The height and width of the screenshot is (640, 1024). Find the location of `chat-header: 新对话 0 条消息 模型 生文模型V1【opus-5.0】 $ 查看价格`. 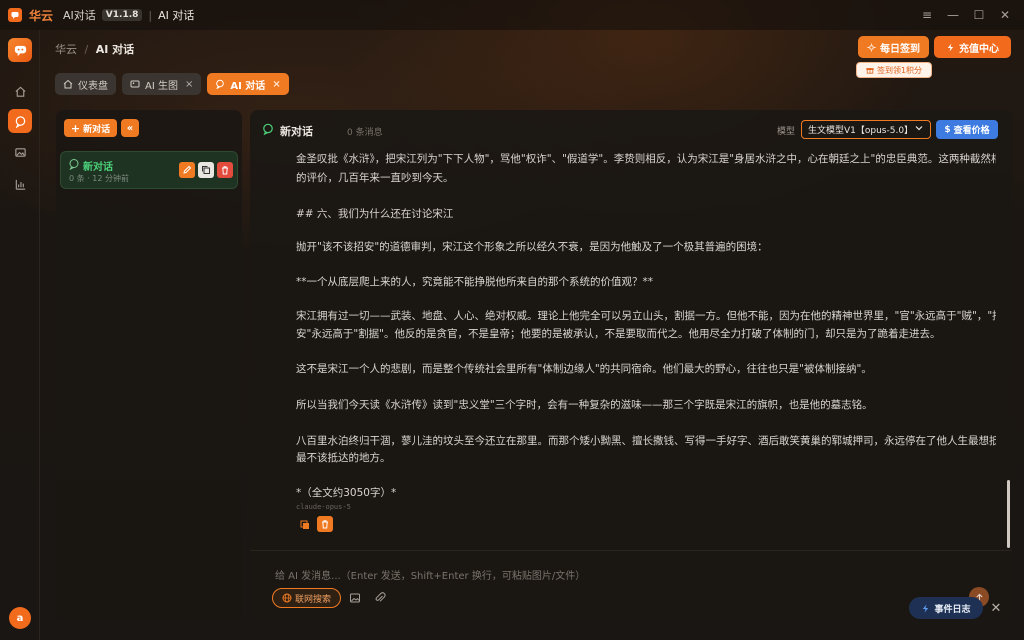

chat-header: 新对话 0 条消息 模型 生文模型V1【opus-5.0】 $ 查看价格 is located at coordinates (631, 129).